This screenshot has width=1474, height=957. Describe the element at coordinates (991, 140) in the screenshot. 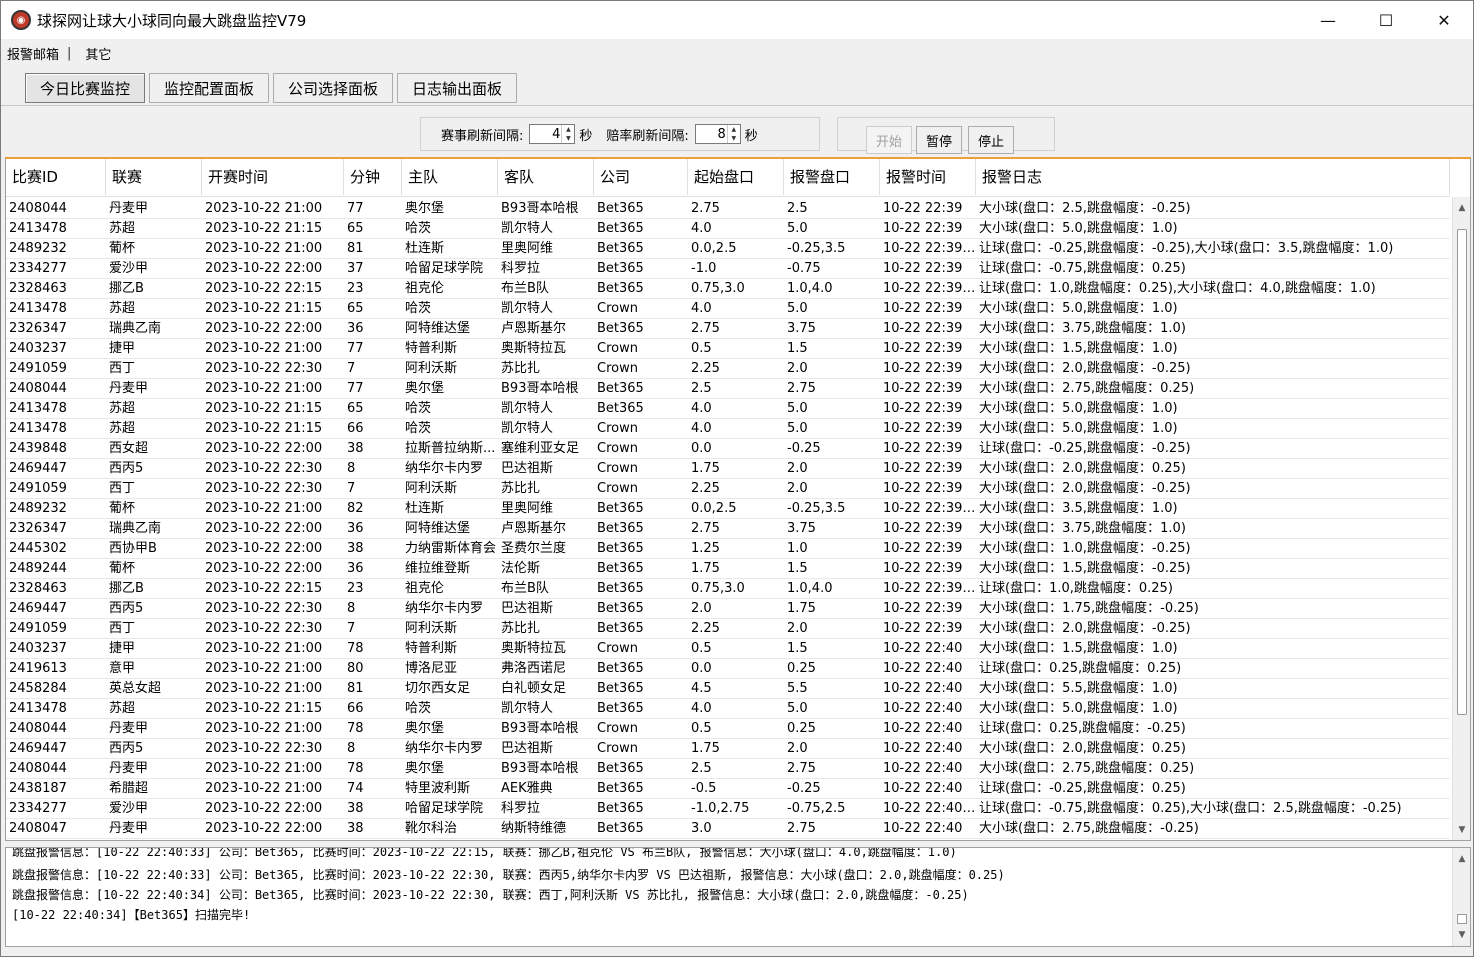

I see `stop-button: 停止` at that location.